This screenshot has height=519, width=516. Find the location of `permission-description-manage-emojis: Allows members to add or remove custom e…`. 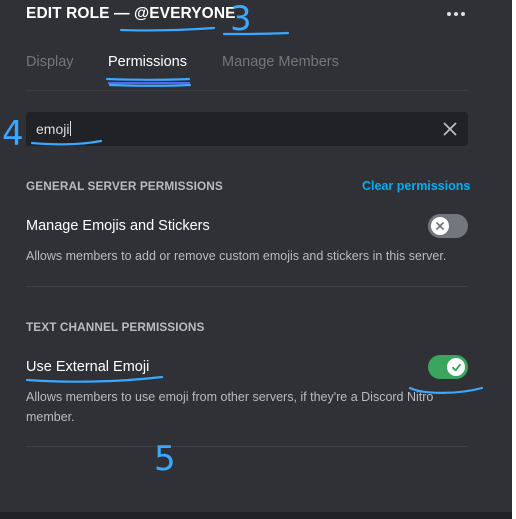

permission-description-manage-emojis: Allows members to add or remove custom e… is located at coordinates (236, 256).